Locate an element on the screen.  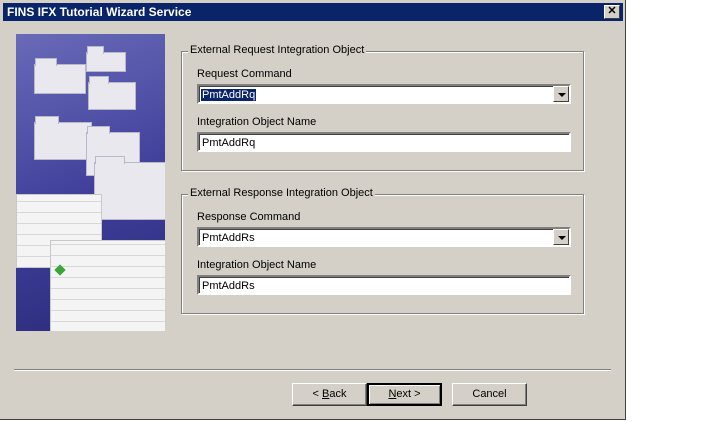
request-command-value: PmtAddRq is located at coordinates (229, 95).